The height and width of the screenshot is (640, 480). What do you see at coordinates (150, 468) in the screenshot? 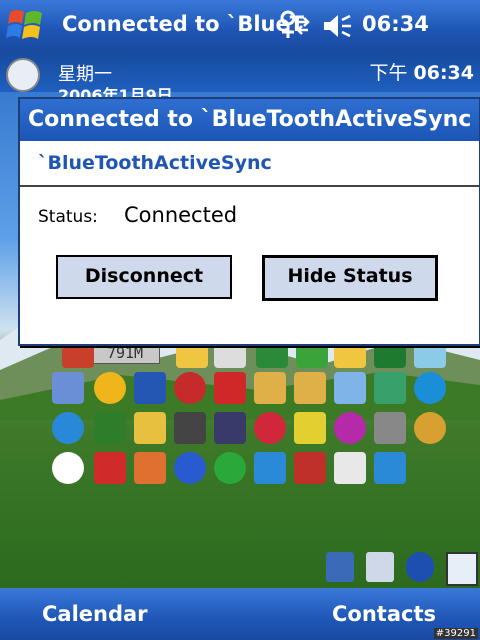
I see `presentation-icon` at bounding box center [150, 468].